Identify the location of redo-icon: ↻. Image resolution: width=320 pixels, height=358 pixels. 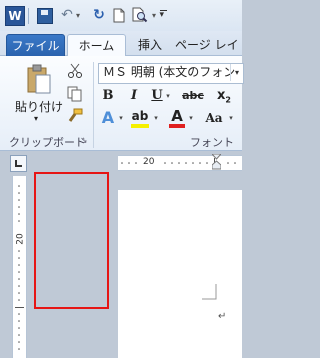
(99, 15).